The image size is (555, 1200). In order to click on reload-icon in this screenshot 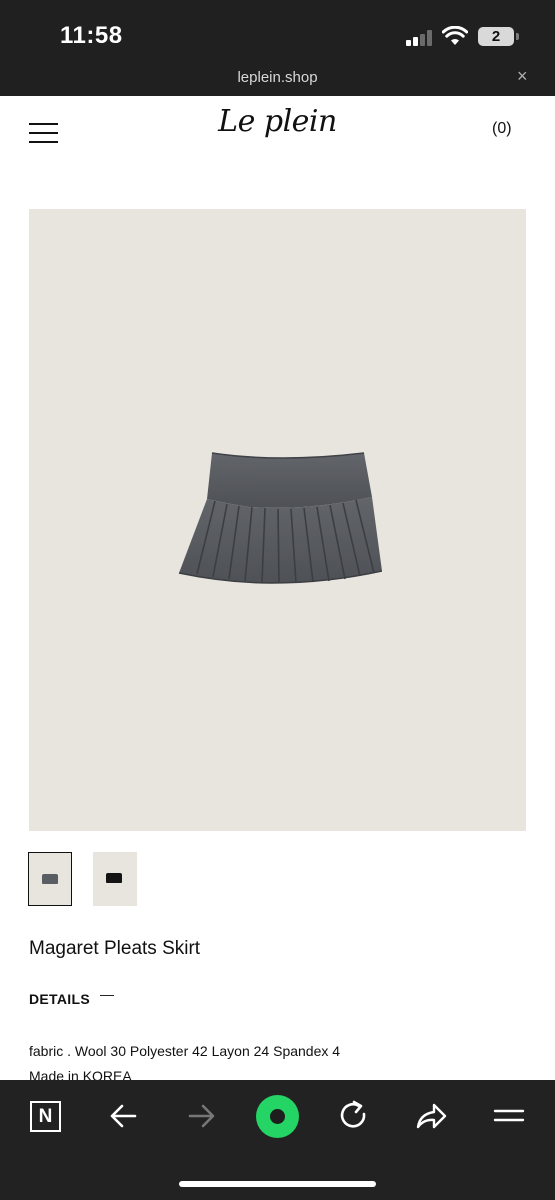, I will do `click(354, 1116)`.